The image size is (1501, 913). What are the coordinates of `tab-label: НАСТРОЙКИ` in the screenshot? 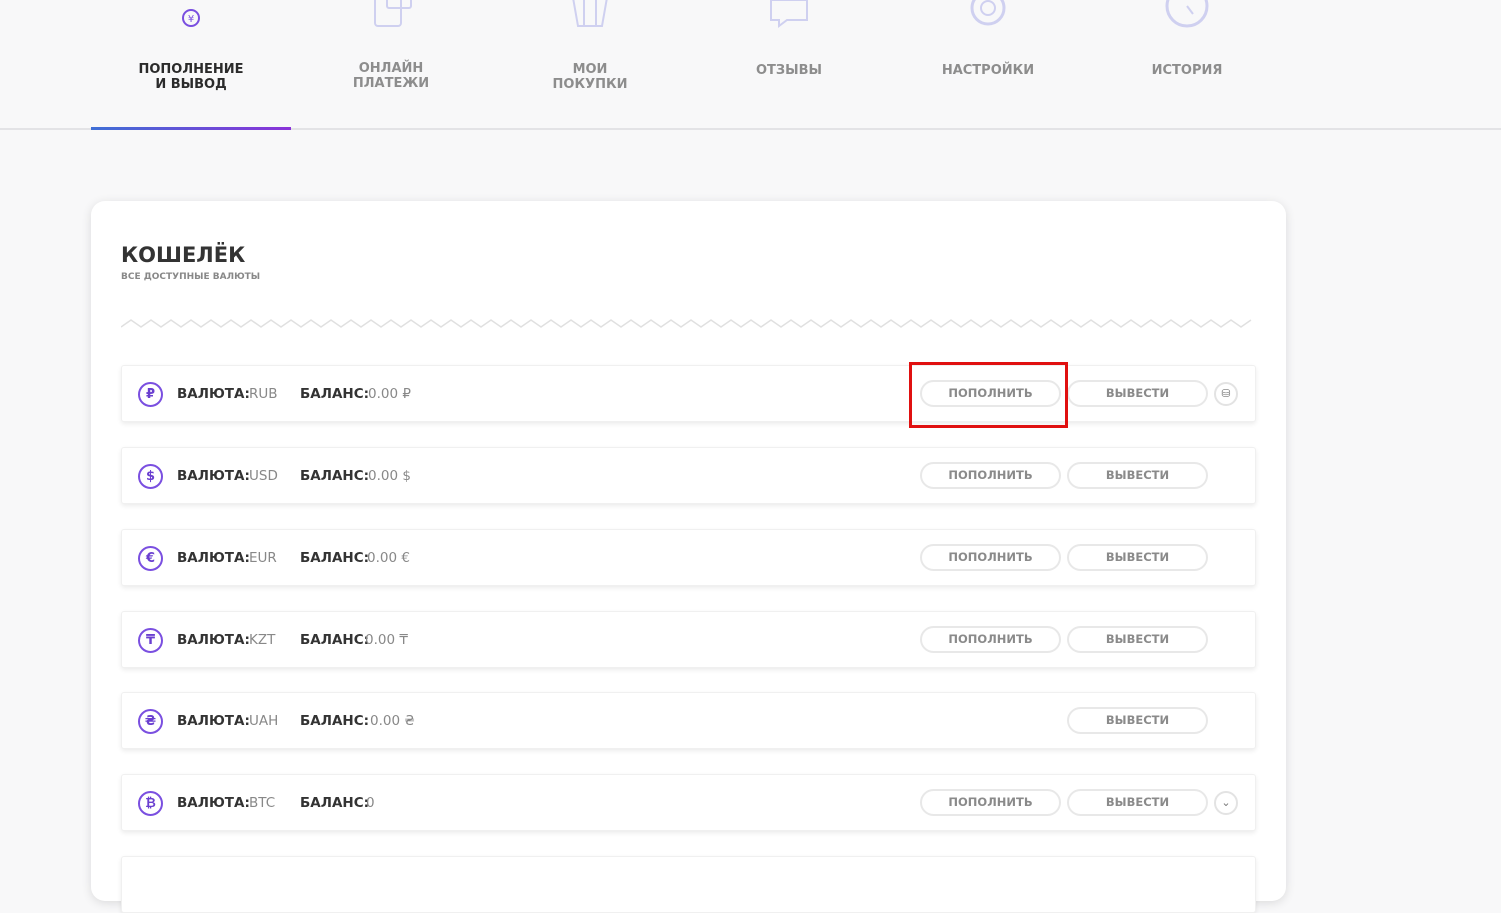 It's located at (988, 70).